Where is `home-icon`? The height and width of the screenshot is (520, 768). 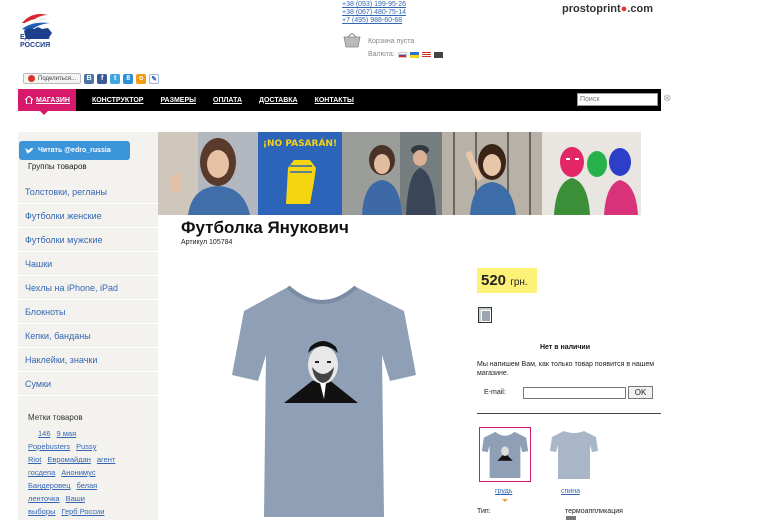
home-icon is located at coordinates (29, 100).